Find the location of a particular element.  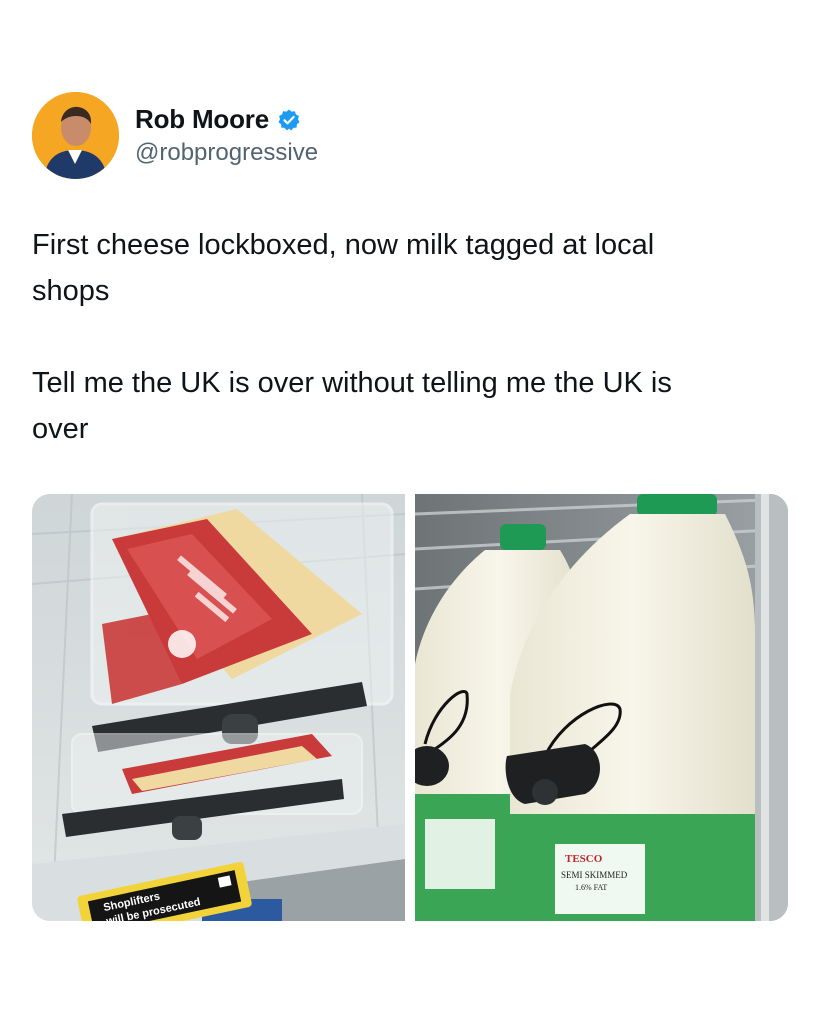

avatar is located at coordinates (75, 135).